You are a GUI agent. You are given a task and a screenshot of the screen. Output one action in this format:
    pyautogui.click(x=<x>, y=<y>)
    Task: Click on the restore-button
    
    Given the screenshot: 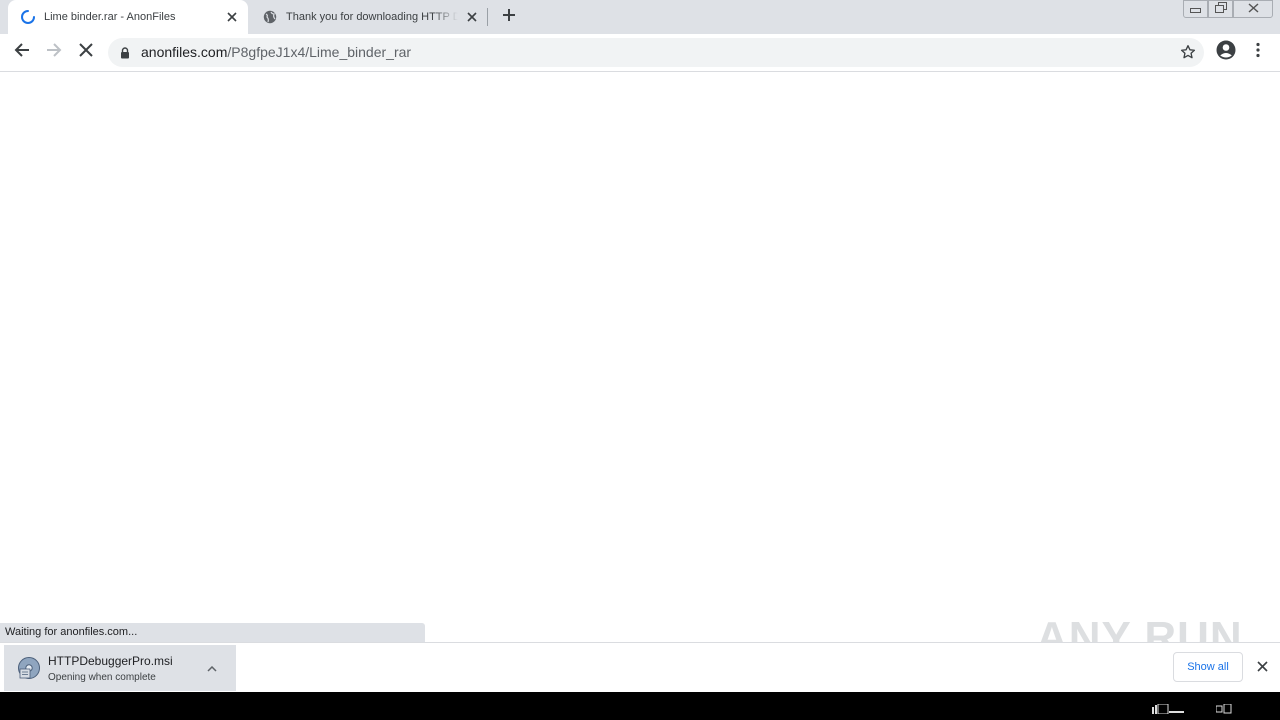 What is the action you would take?
    pyautogui.click(x=1220, y=9)
    